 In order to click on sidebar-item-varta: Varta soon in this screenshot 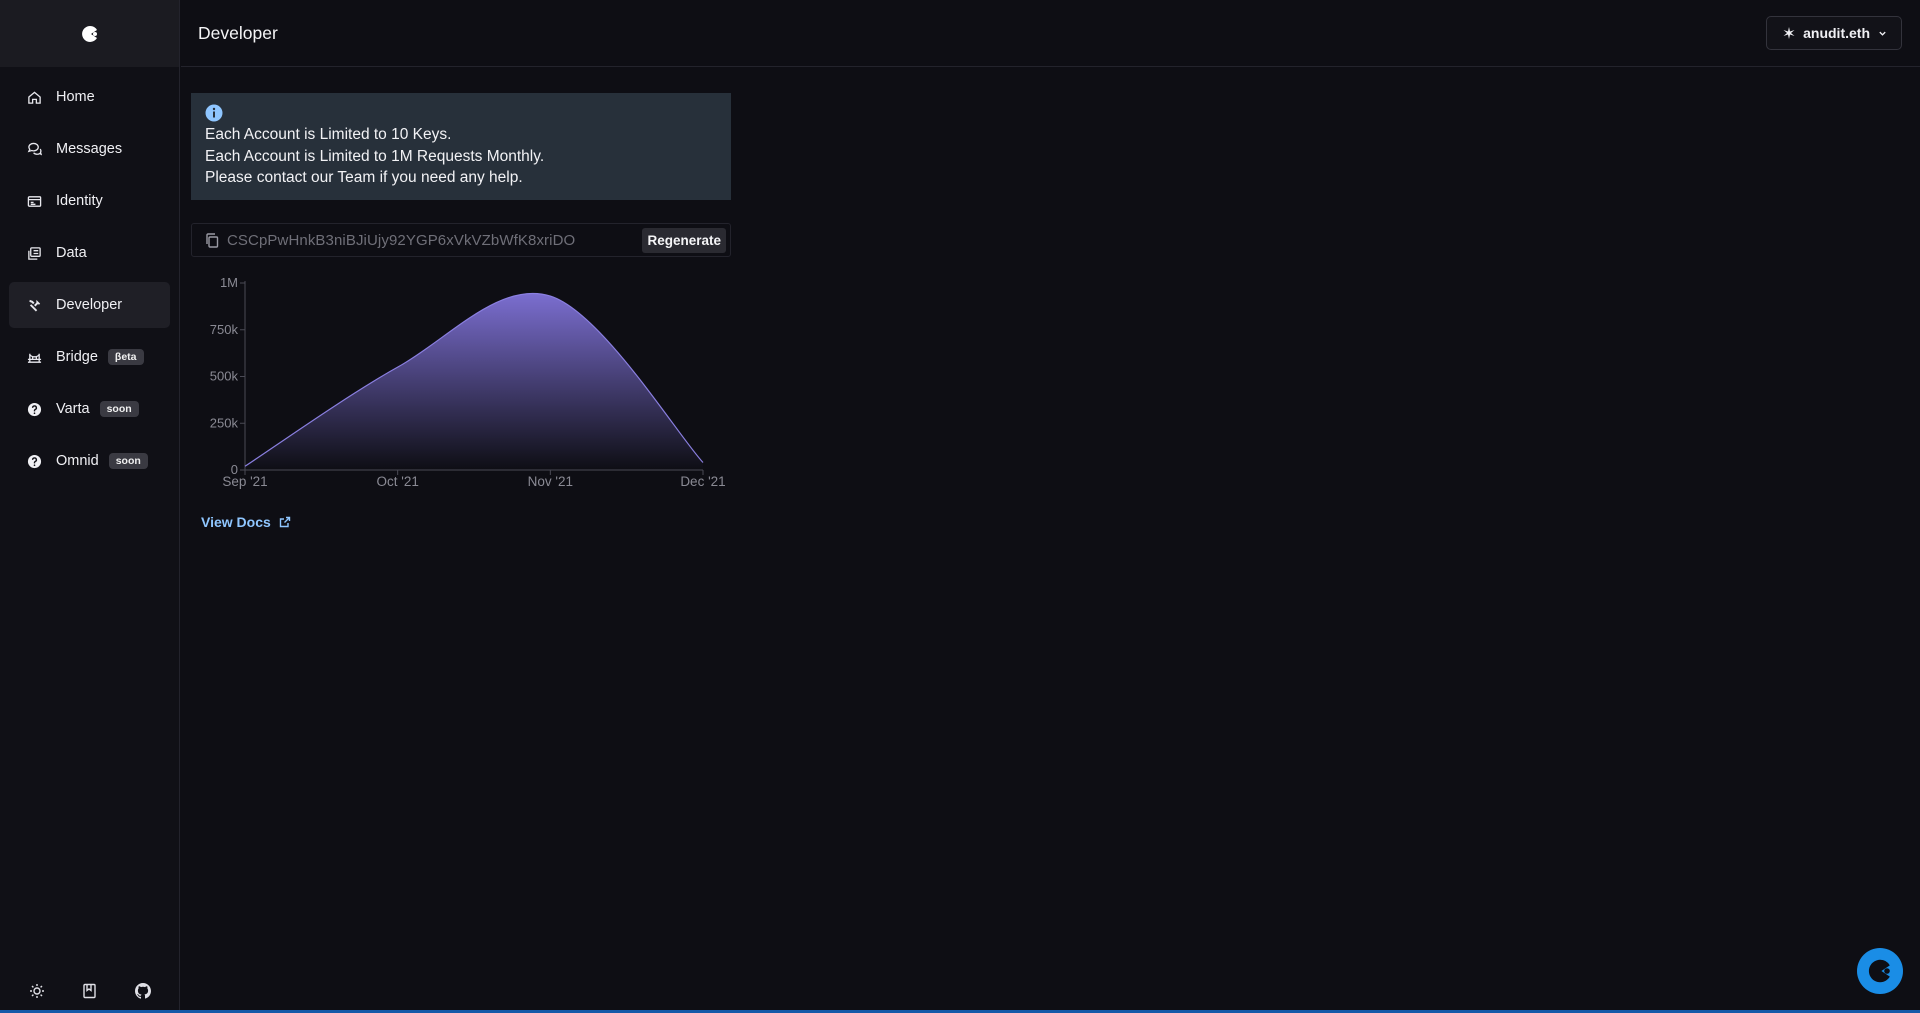, I will do `click(89, 409)`.